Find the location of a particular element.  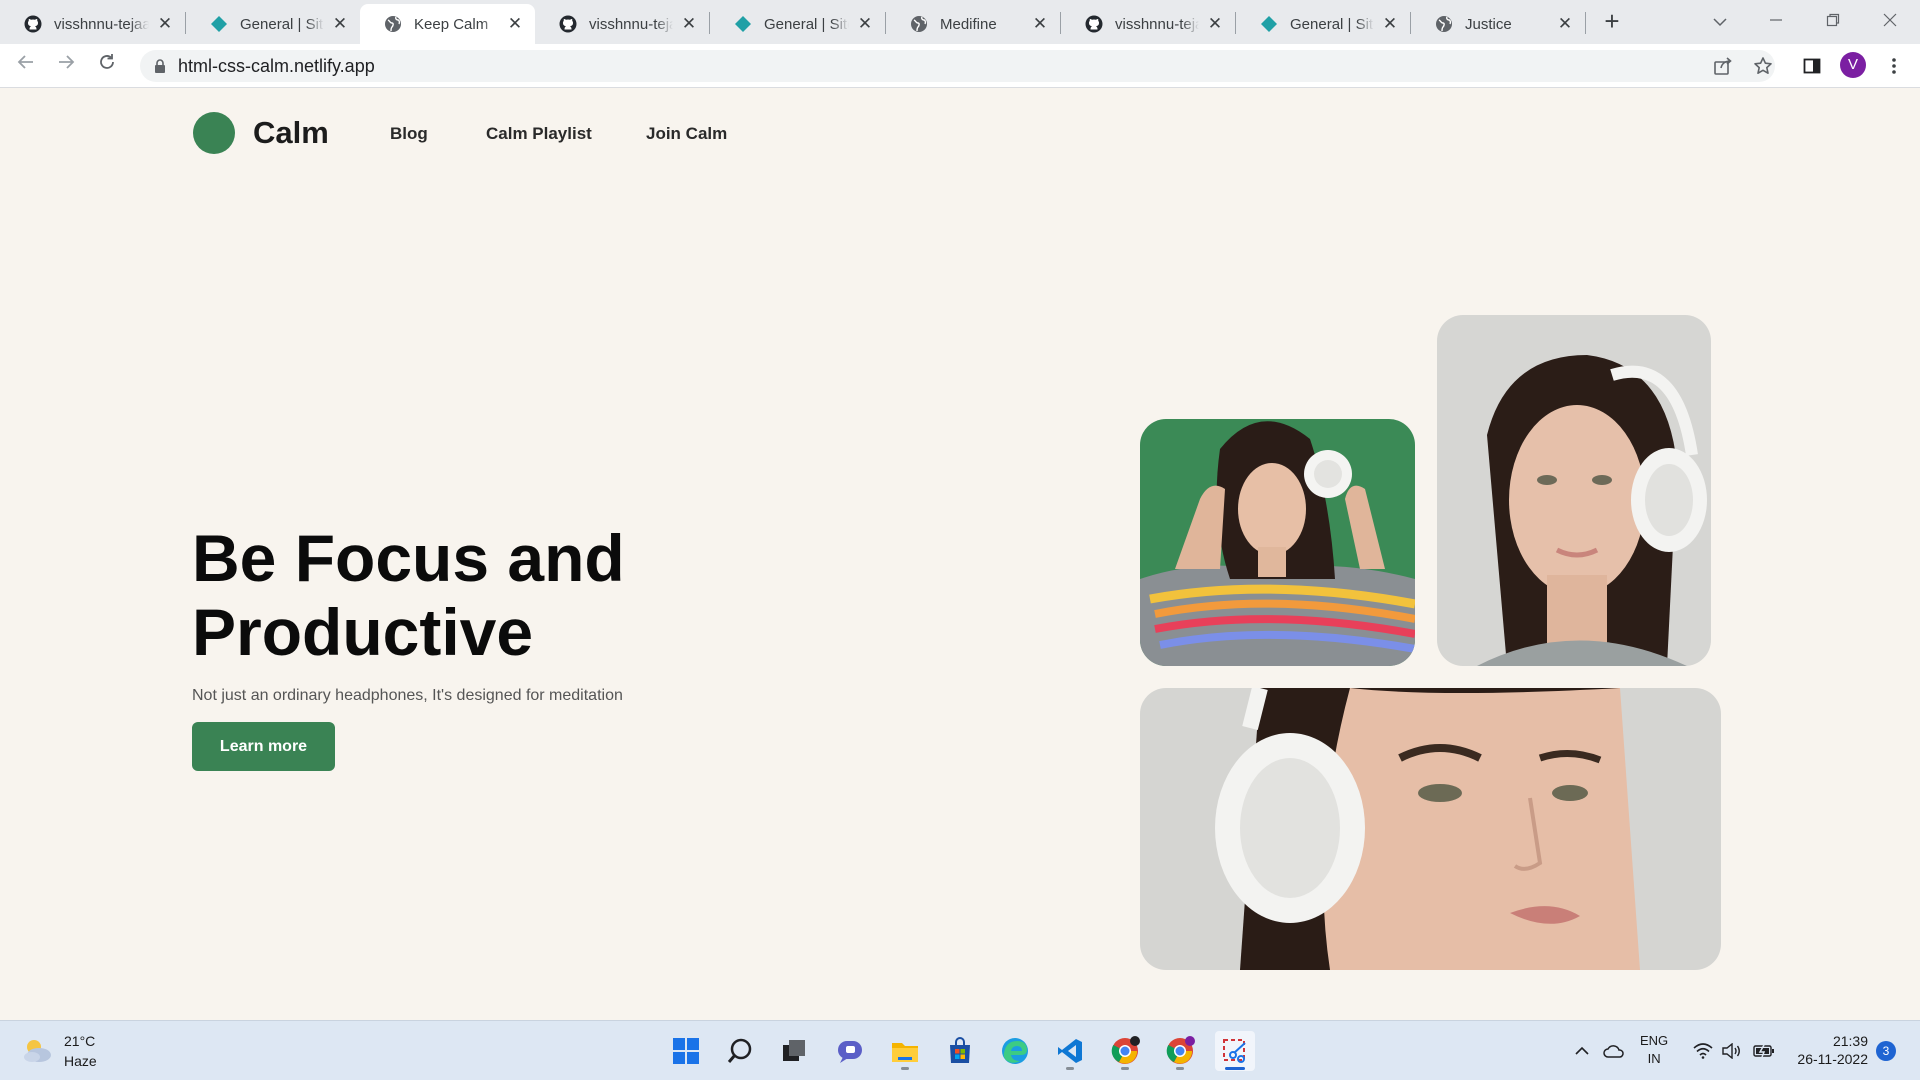

tab-title: Justice is located at coordinates (1488, 24).